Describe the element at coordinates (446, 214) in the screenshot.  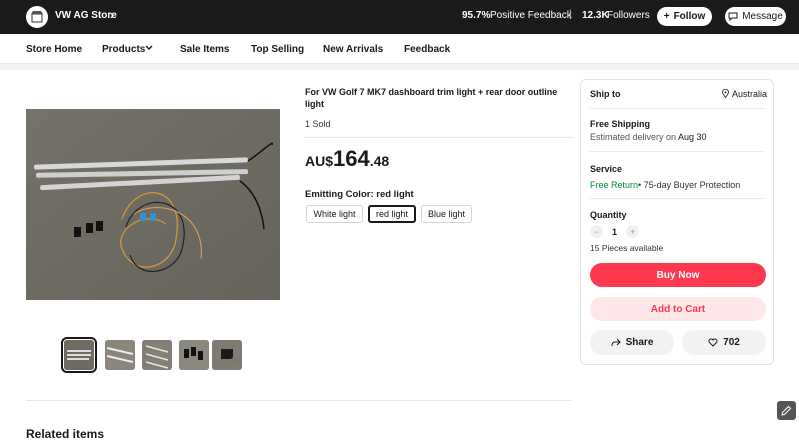
I see `option-blue-light: Blue light` at that location.